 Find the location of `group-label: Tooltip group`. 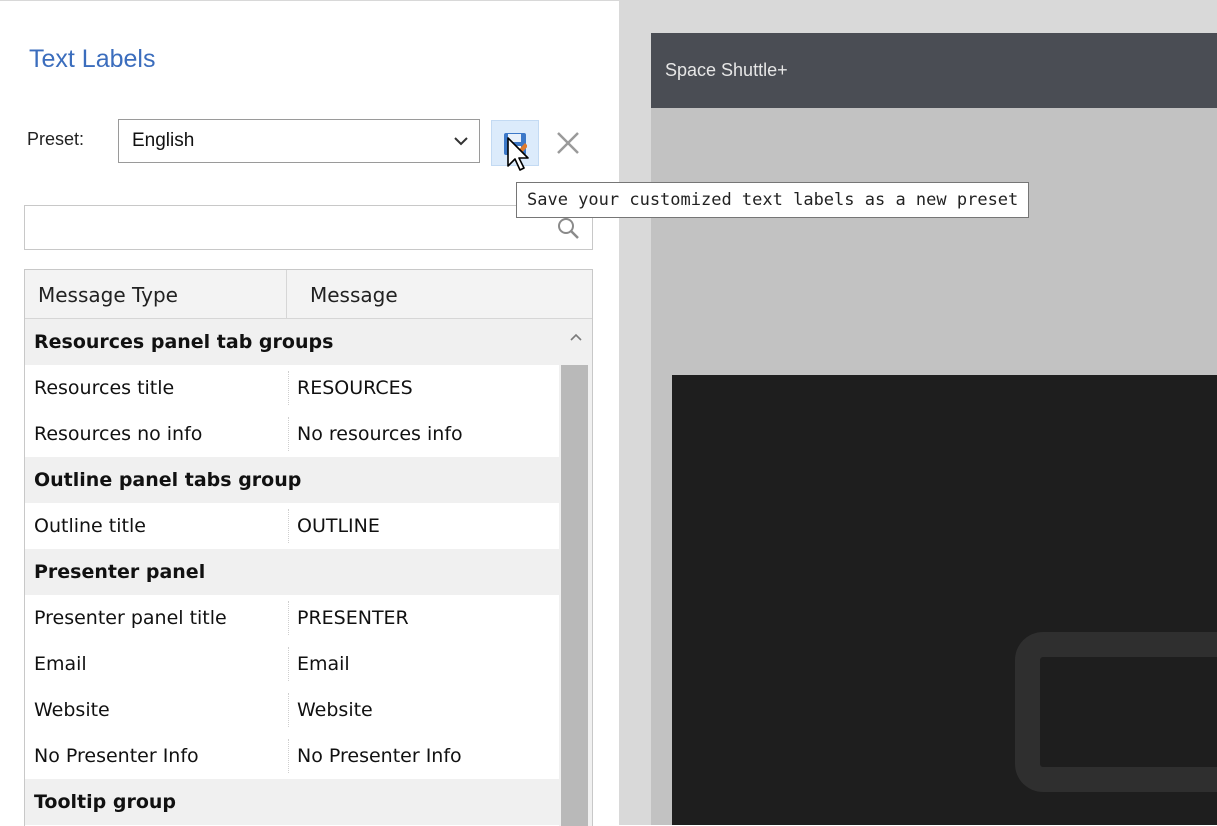

group-label: Tooltip group is located at coordinates (105, 802).